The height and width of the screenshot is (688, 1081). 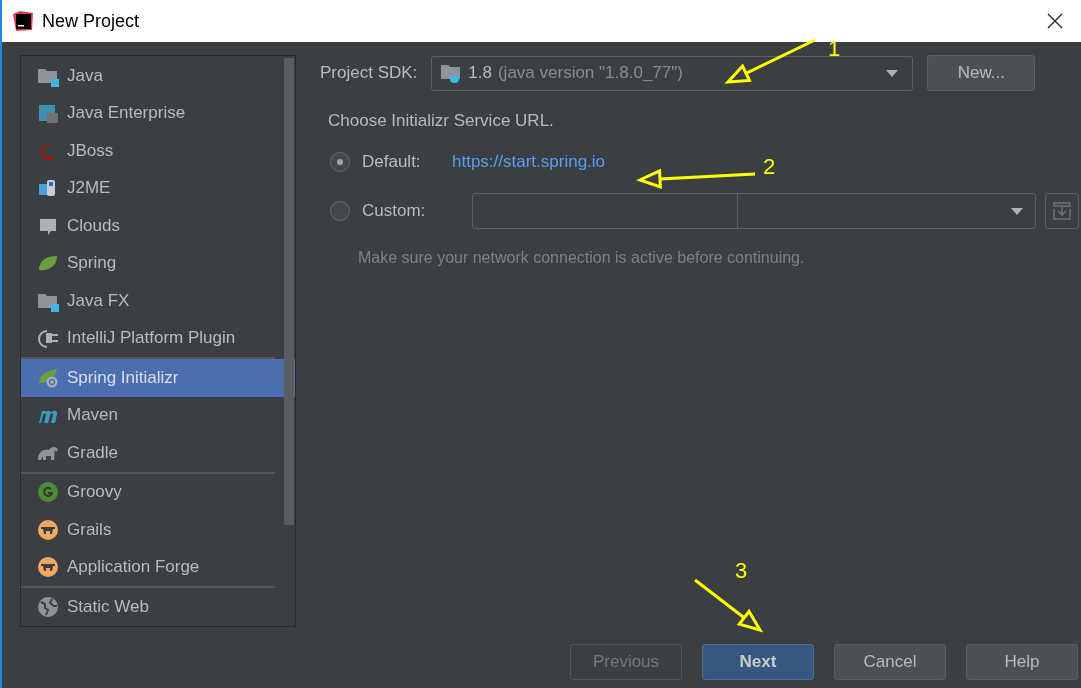 What do you see at coordinates (158, 378) in the screenshot?
I see `sidebar-item: Spring Initializr` at bounding box center [158, 378].